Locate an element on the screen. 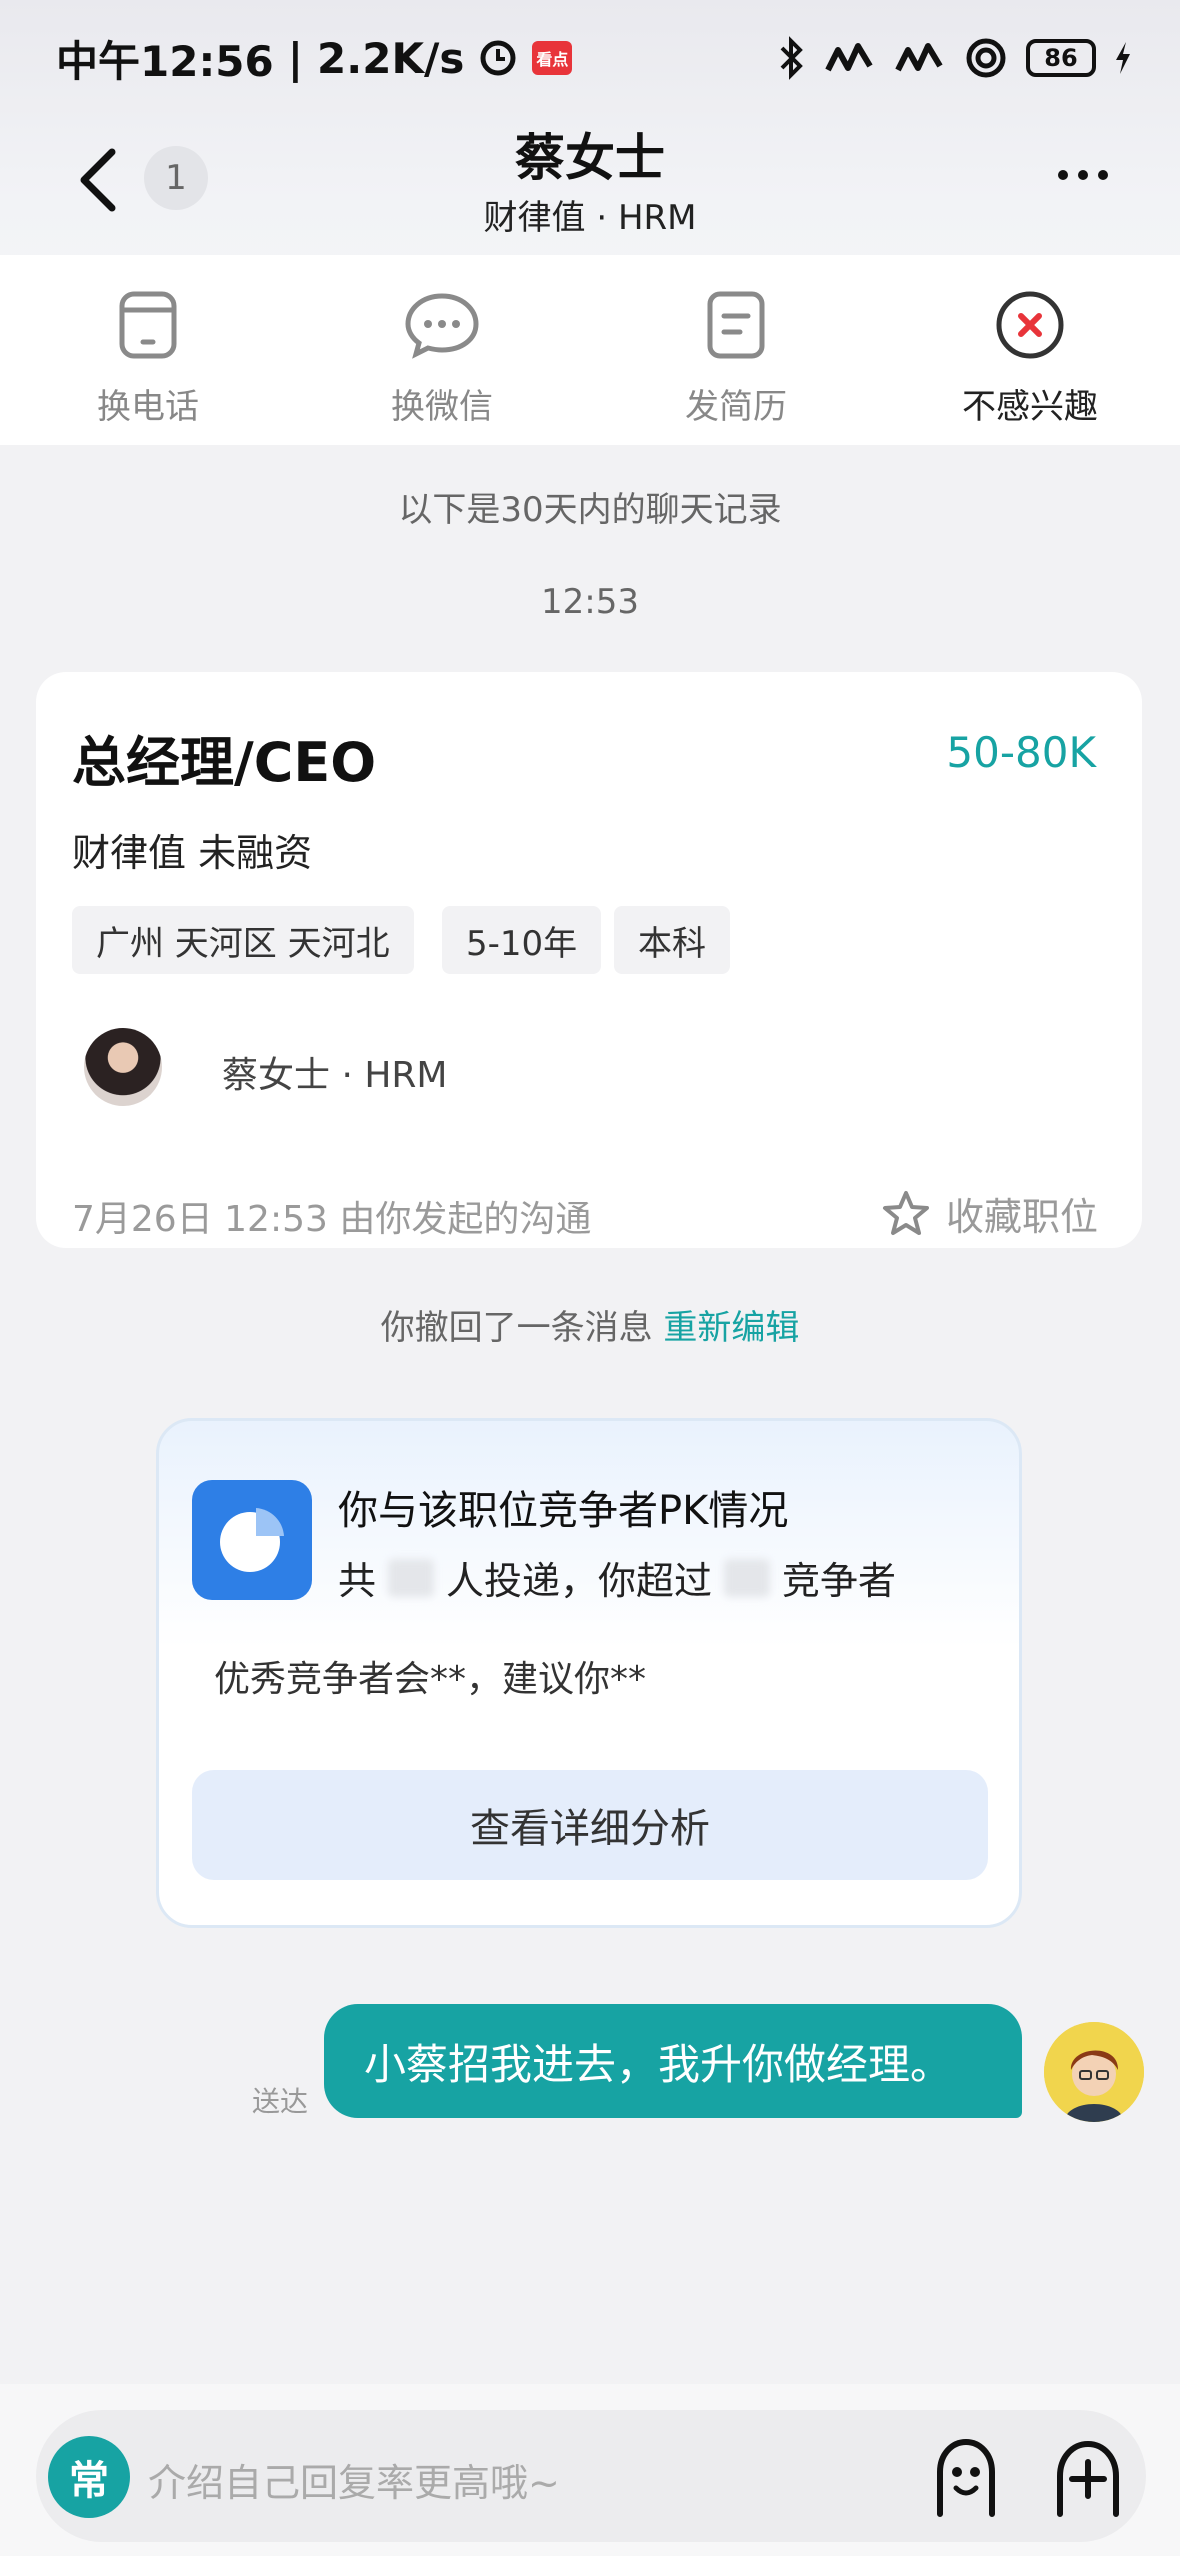 This screenshot has width=1180, height=2556. page-subtitle: 财律值 · HRM is located at coordinates (590, 218).